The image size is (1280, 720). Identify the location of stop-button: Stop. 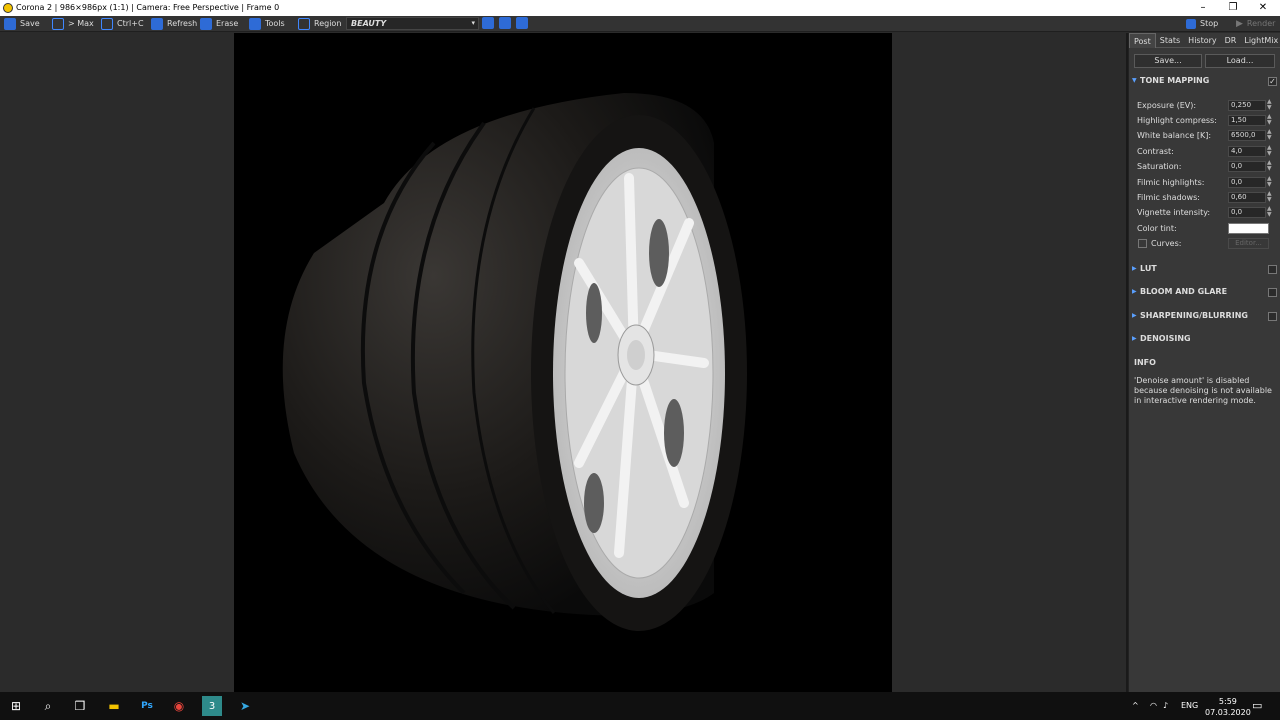
(1202, 24).